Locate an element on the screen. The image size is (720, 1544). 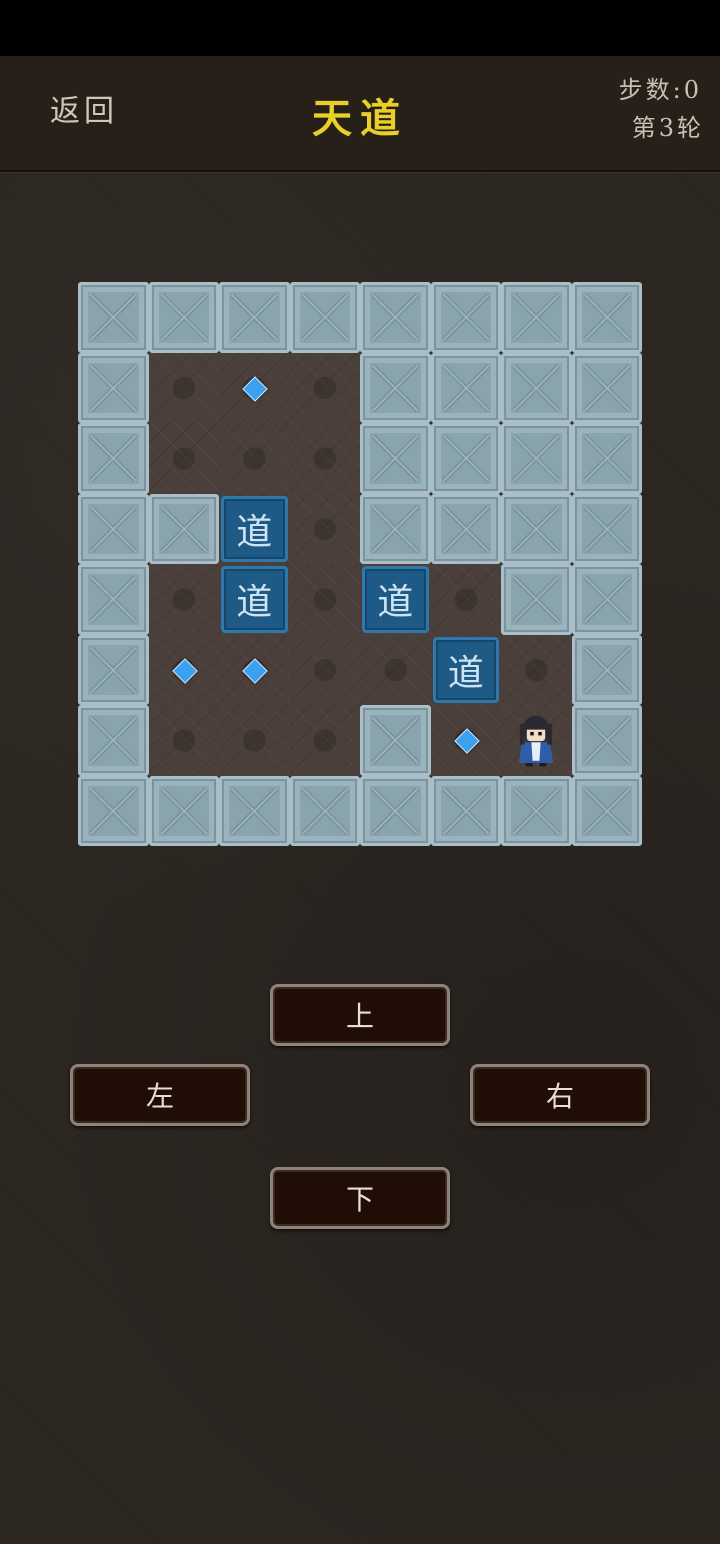
status-bar is located at coordinates (360, 28).